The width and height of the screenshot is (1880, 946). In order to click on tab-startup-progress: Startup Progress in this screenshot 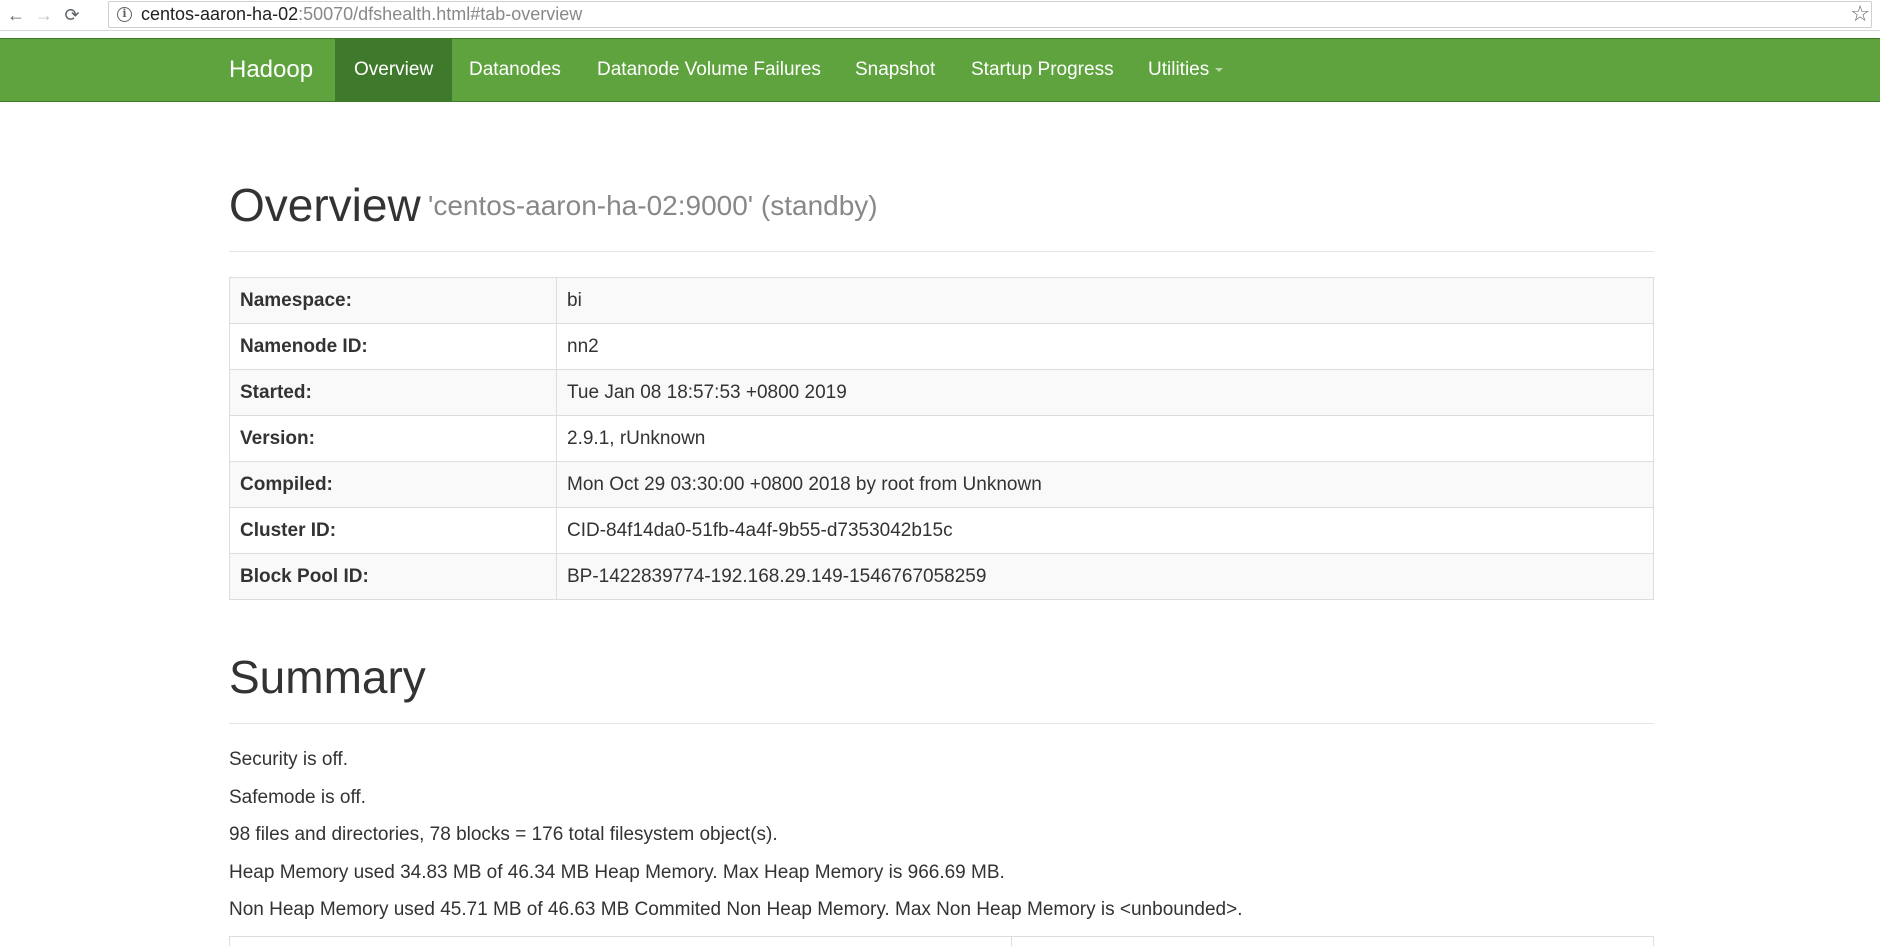, I will do `click(1042, 70)`.